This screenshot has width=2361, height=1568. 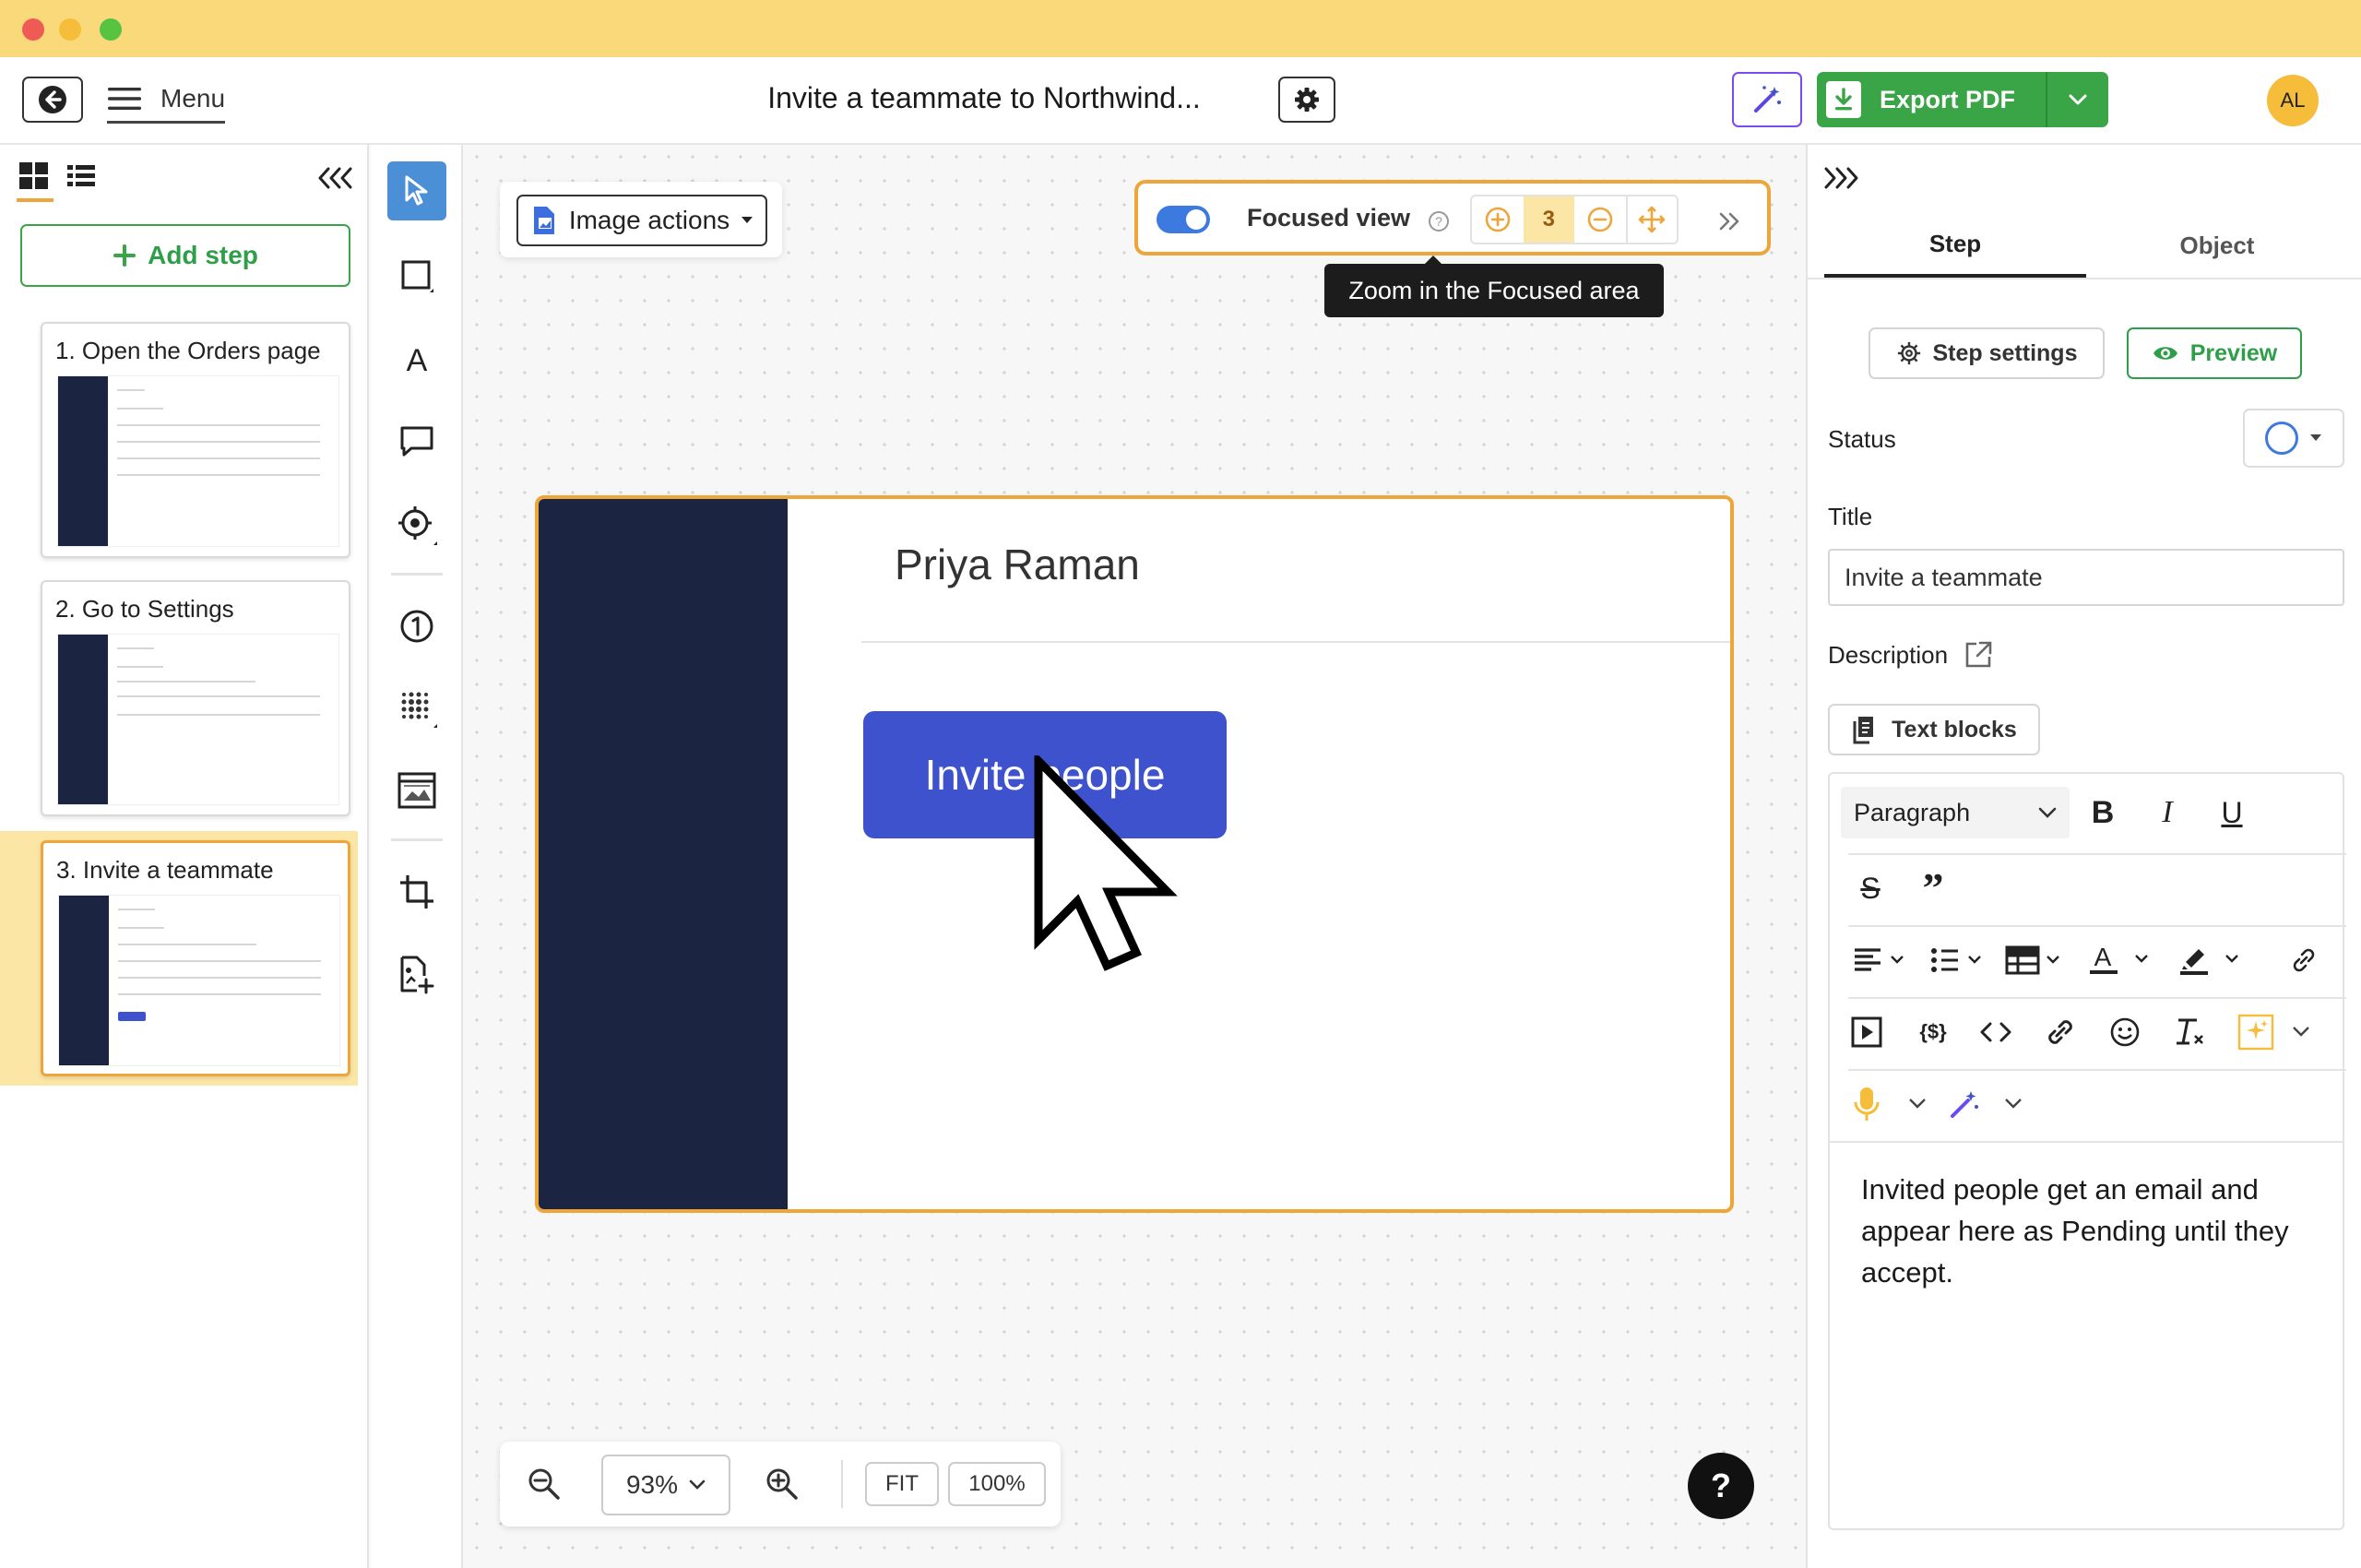 What do you see at coordinates (2209, 962) in the screenshot?
I see `highlighter-icon` at bounding box center [2209, 962].